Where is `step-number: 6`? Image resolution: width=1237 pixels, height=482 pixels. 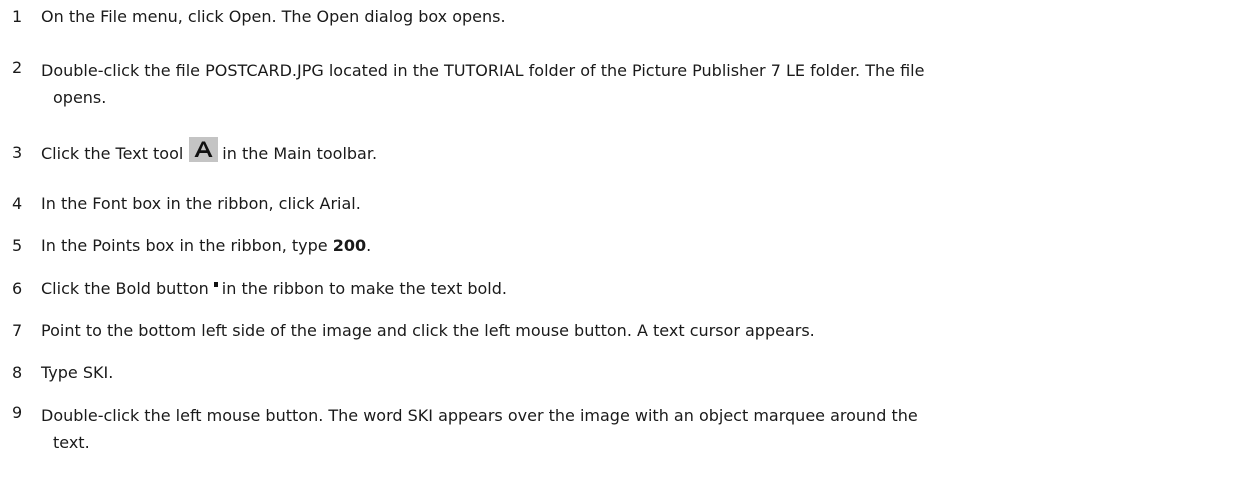
step-number: 6 is located at coordinates (17, 288).